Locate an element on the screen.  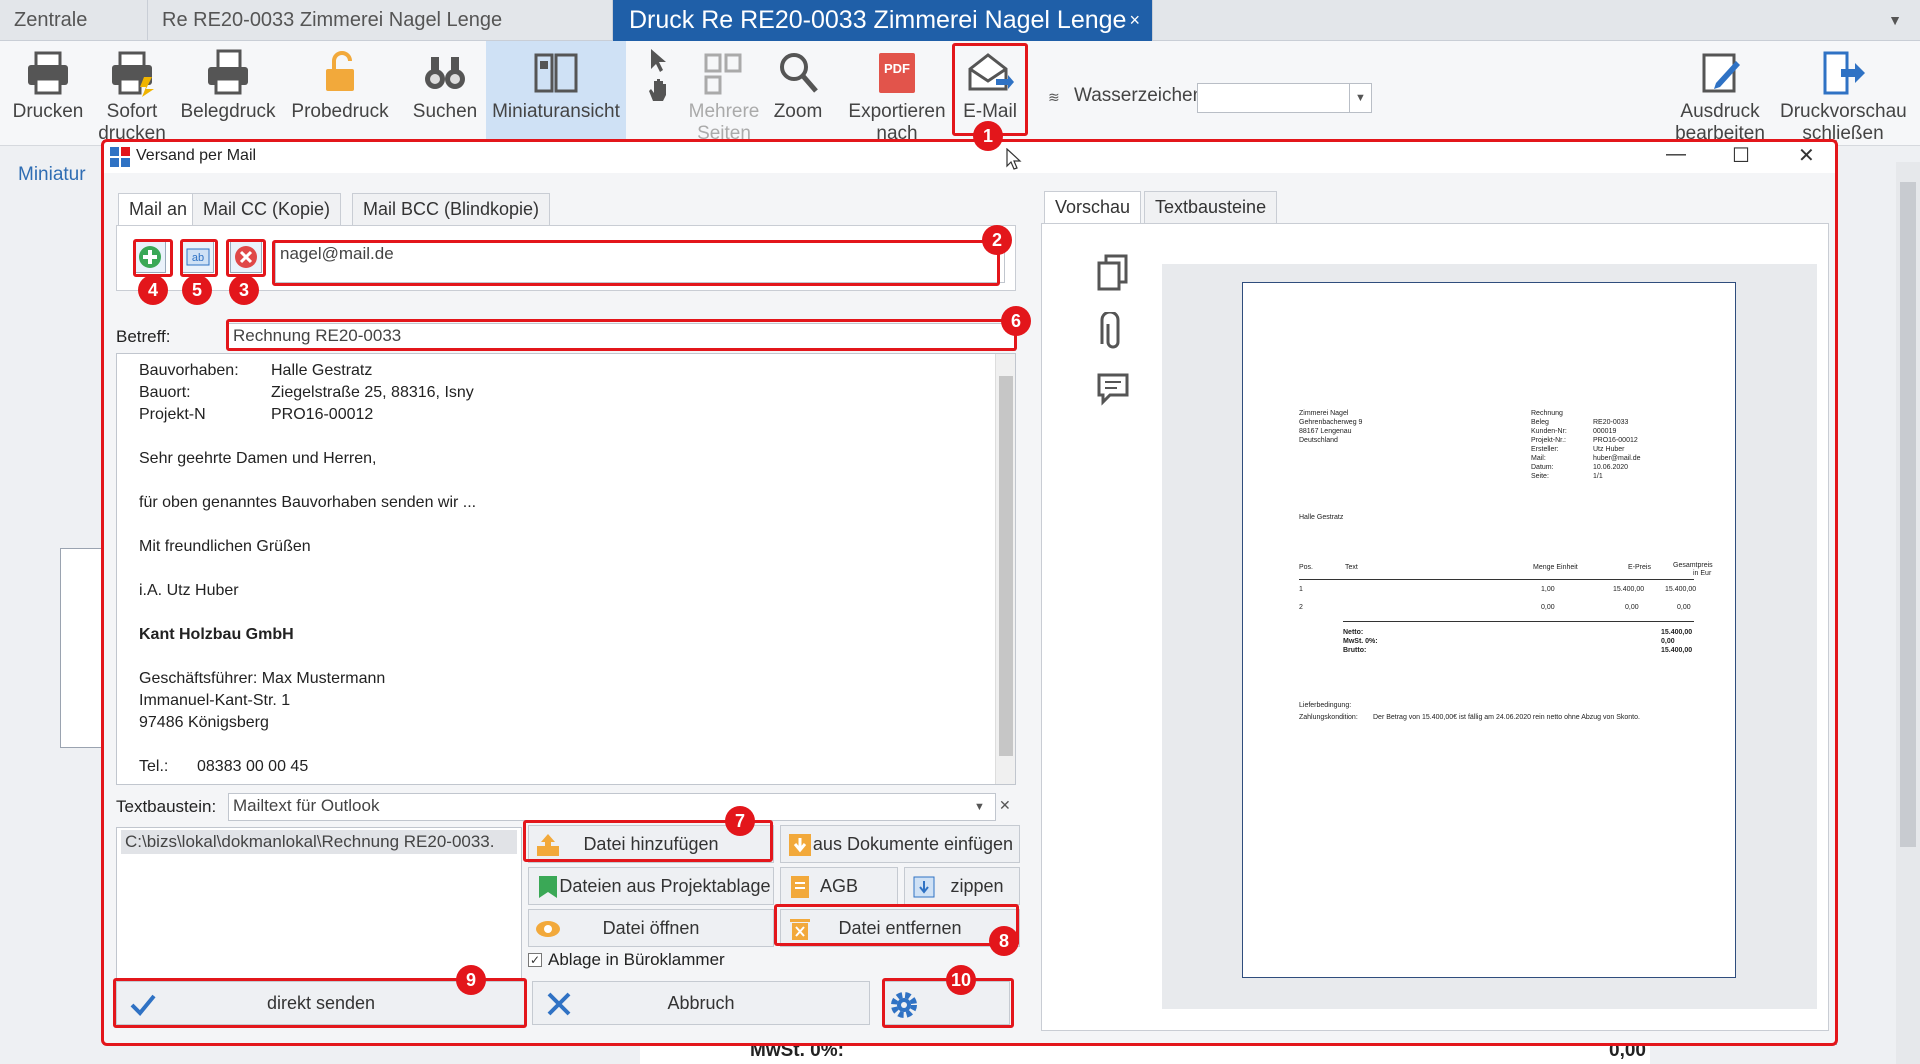
wasserzeichen-select: ▼ is located at coordinates (1284, 98).